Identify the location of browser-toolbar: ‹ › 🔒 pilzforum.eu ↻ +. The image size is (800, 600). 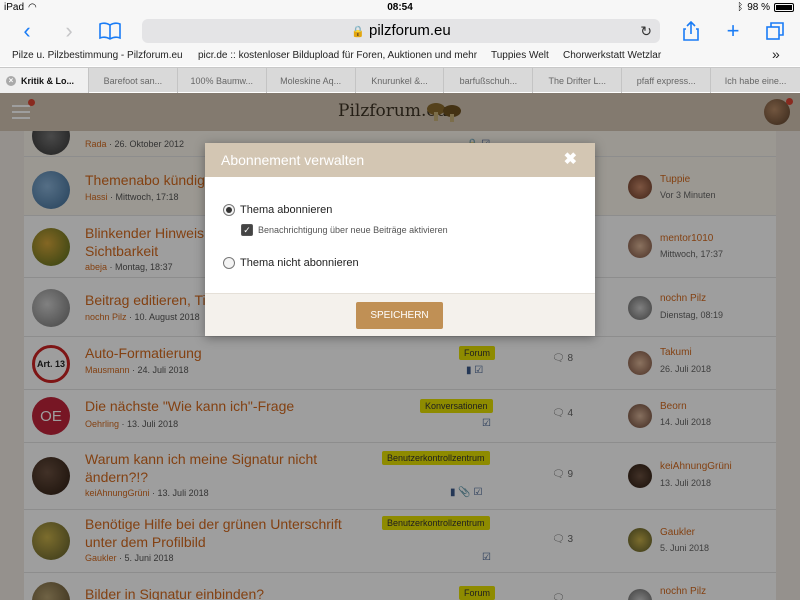
(400, 31).